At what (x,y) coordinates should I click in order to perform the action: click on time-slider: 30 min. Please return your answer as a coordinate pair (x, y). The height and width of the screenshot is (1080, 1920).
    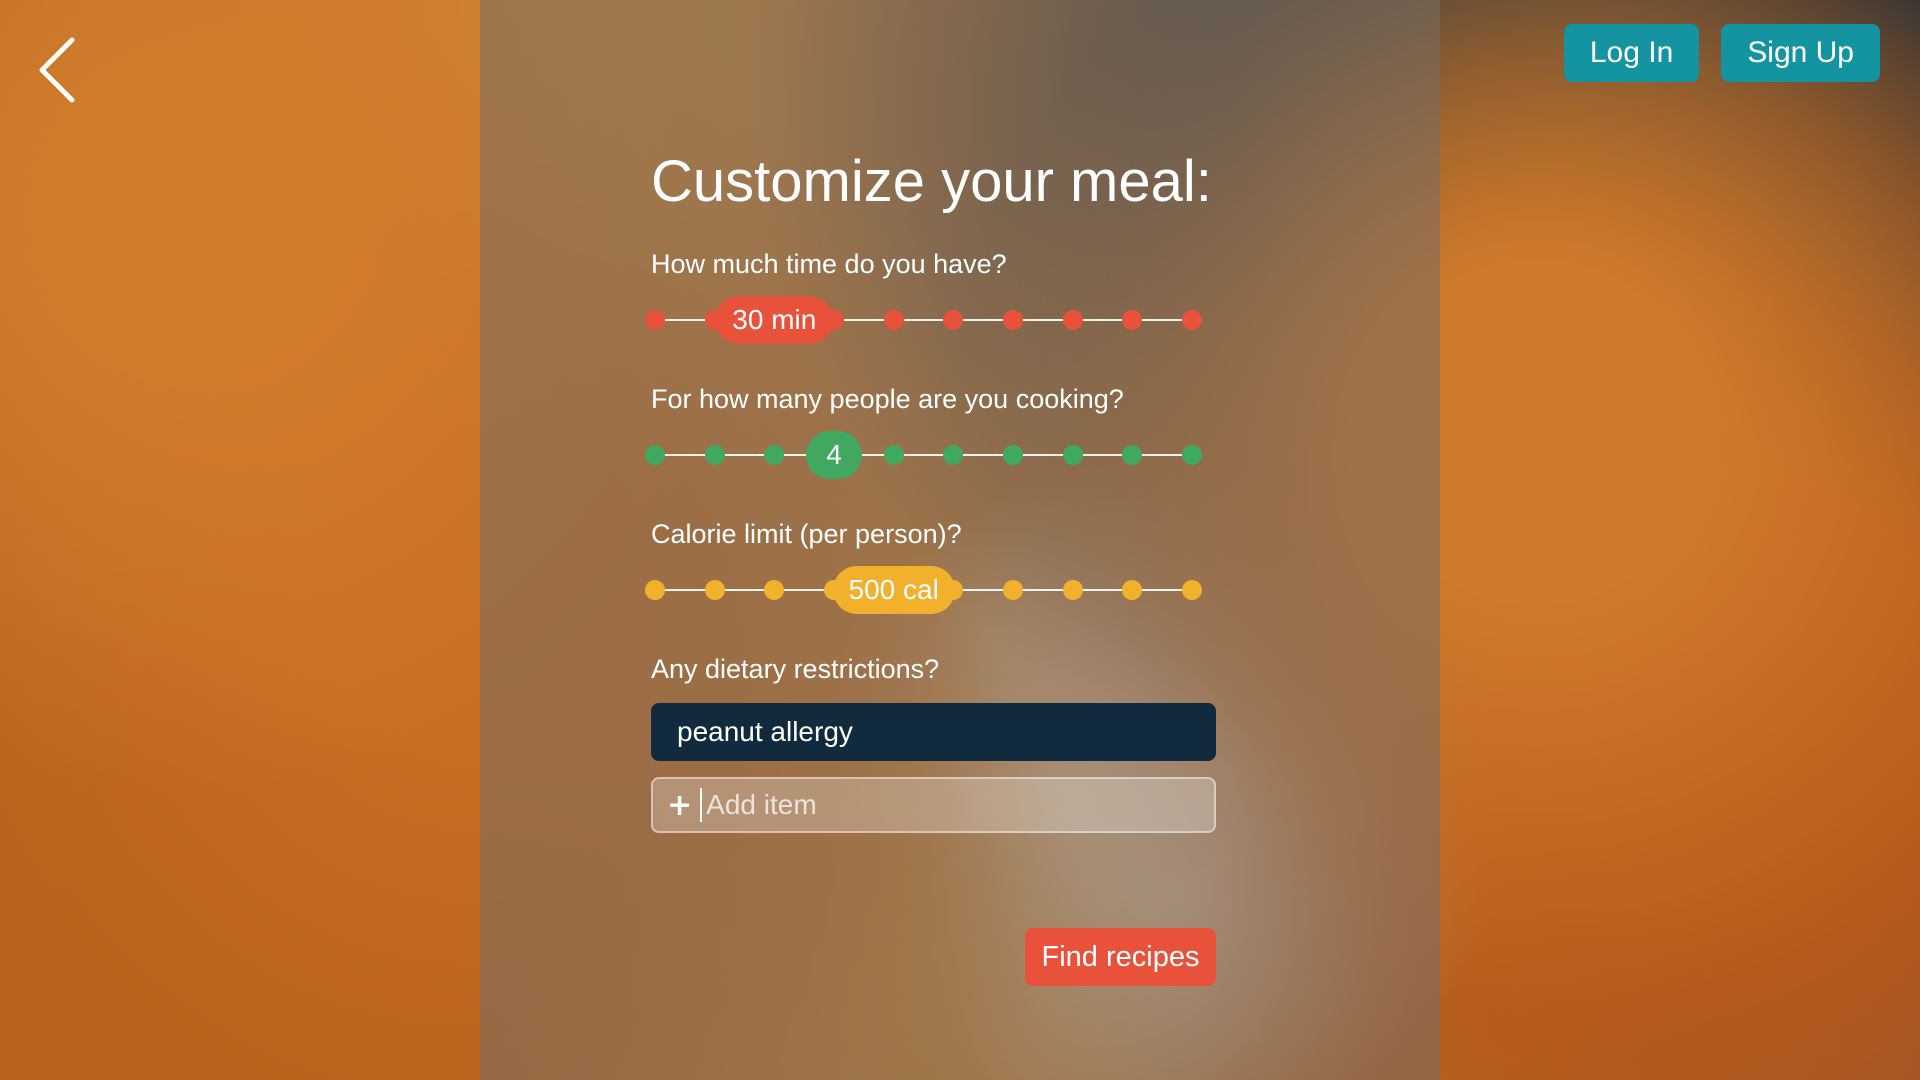
    Looking at the image, I should click on (923, 320).